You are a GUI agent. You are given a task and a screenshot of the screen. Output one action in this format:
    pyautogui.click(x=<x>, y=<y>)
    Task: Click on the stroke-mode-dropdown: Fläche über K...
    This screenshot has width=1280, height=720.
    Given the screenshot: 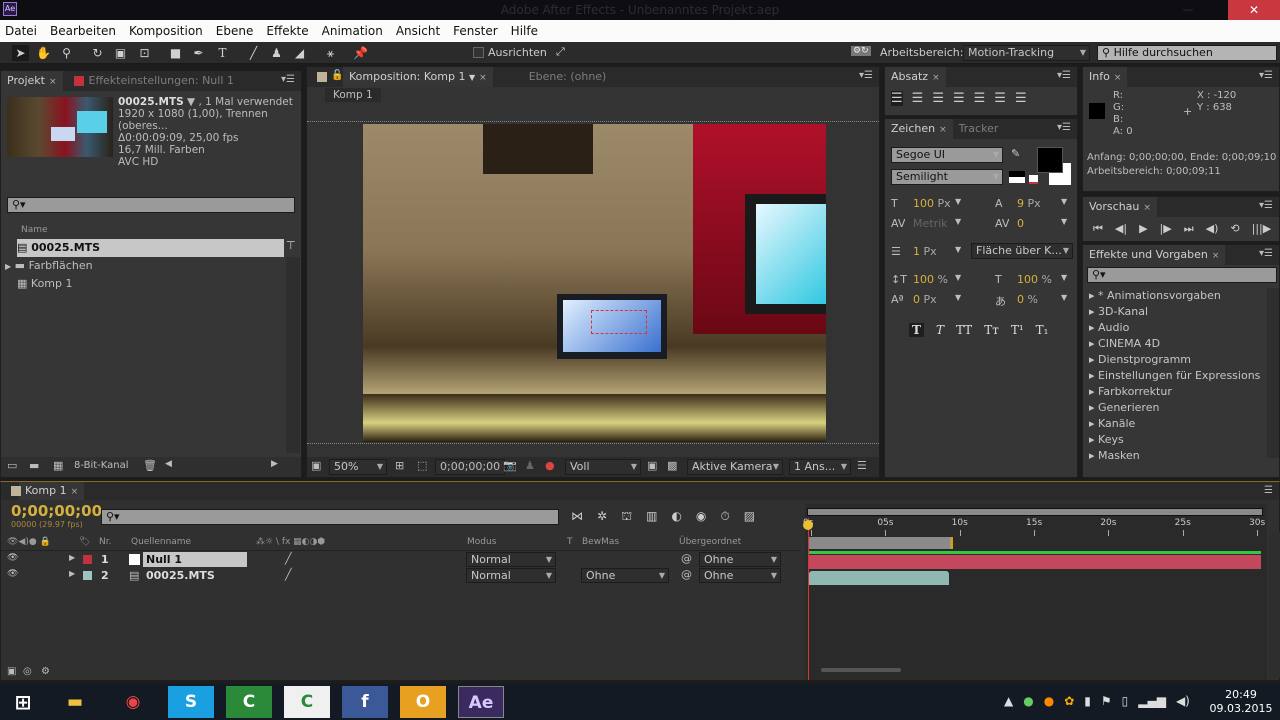 What is the action you would take?
    pyautogui.click(x=1022, y=251)
    